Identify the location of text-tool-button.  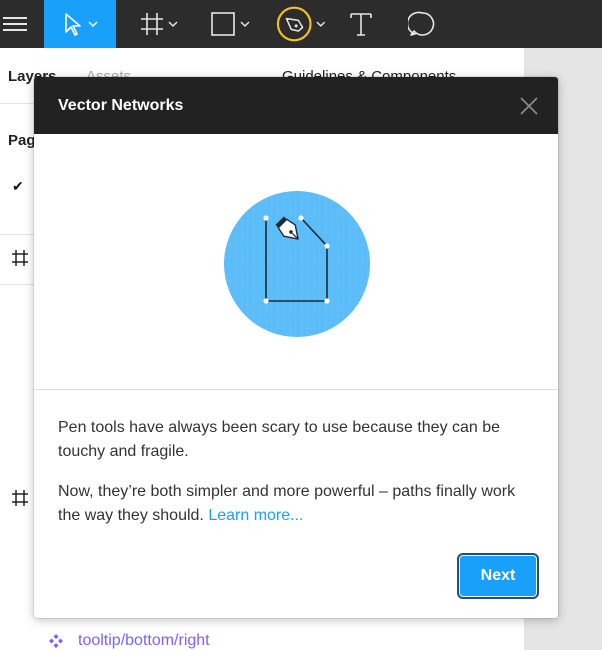
(361, 24).